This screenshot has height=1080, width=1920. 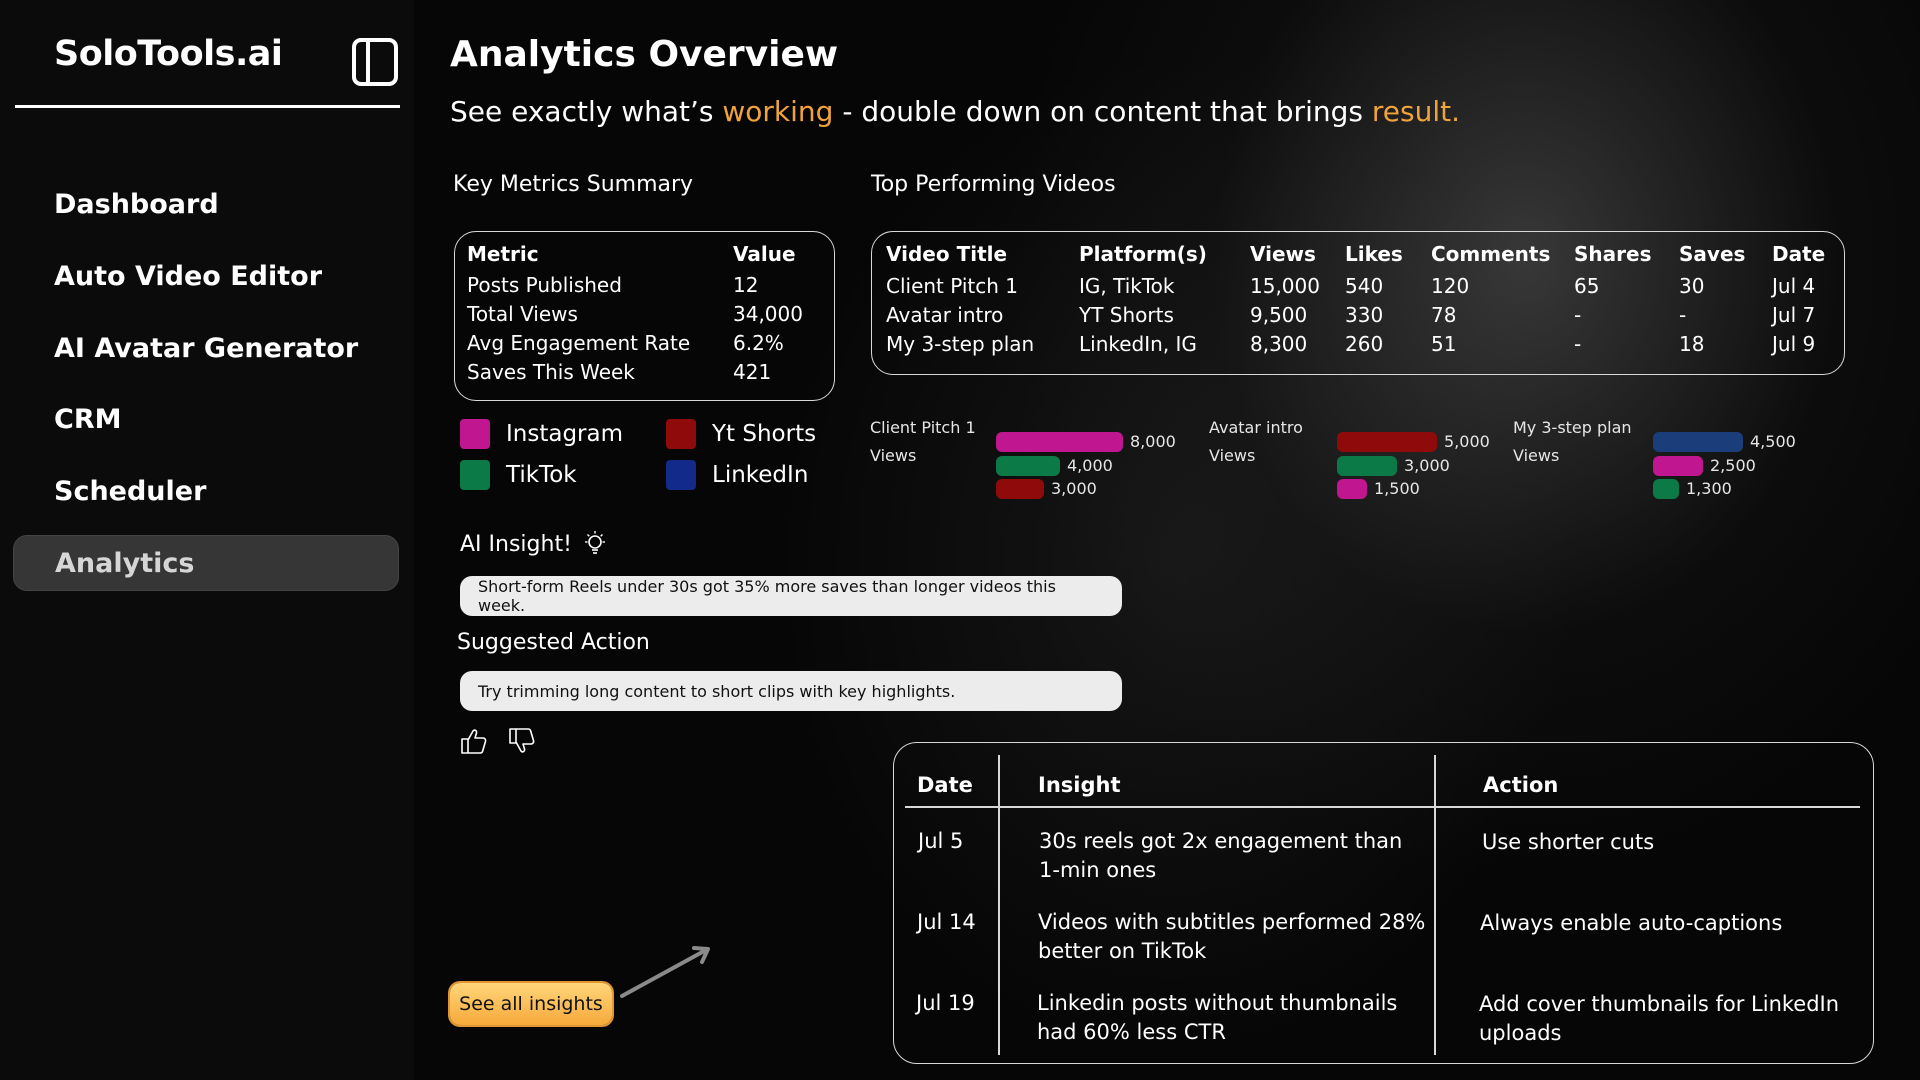 I want to click on column-divider, so click(x=1435, y=905).